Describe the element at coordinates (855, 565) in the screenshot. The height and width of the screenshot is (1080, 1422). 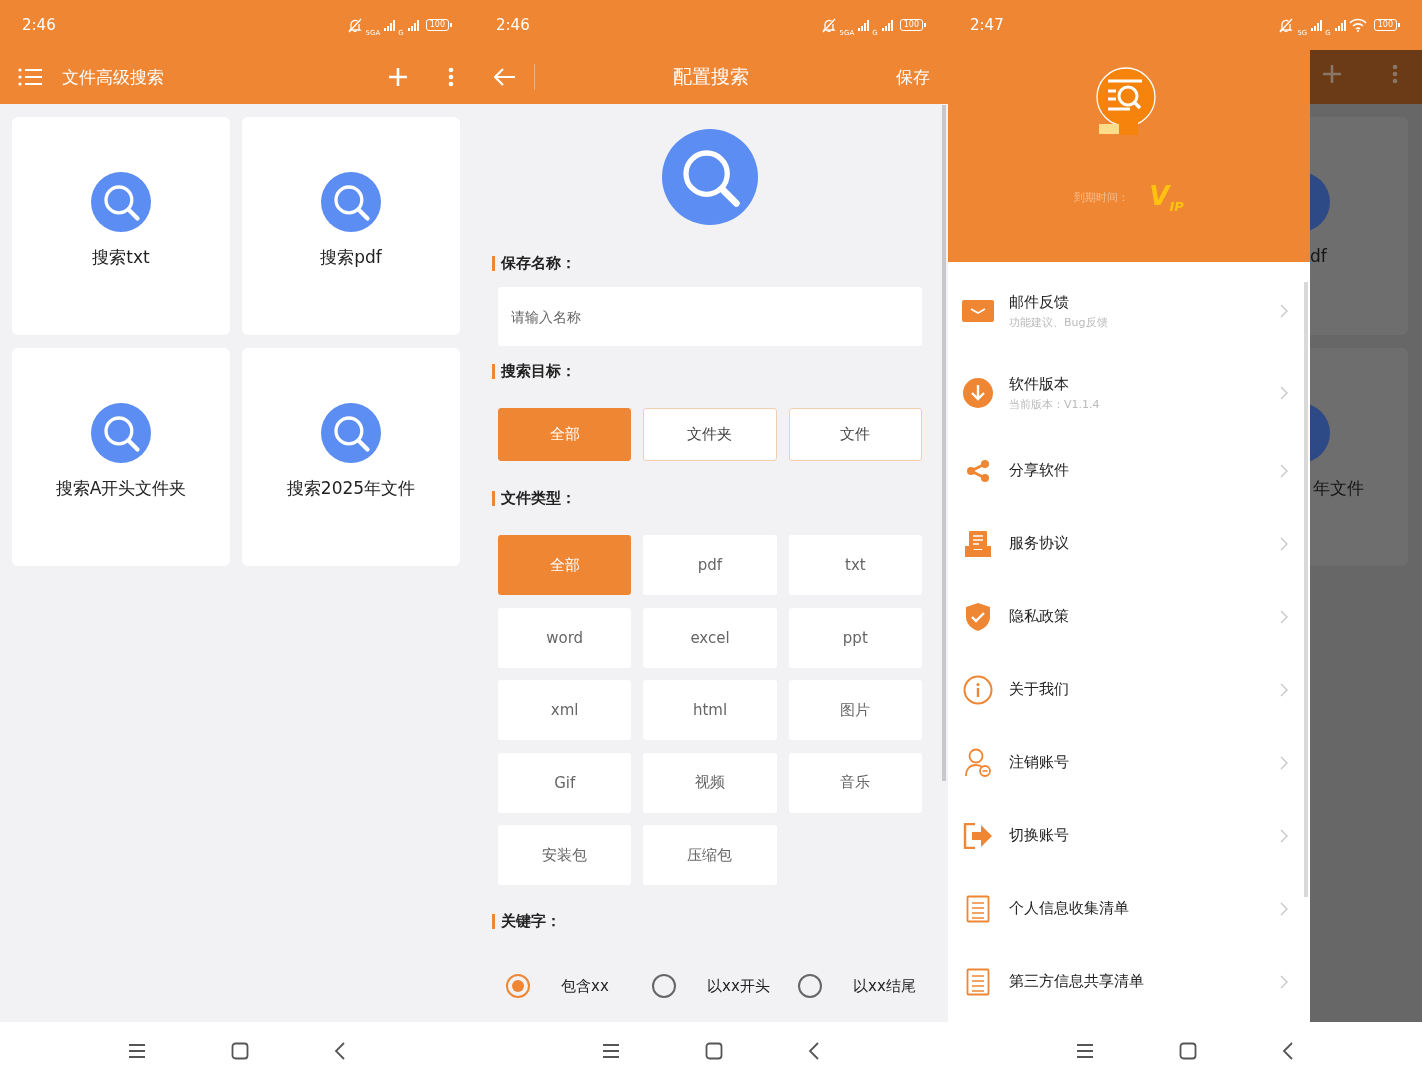
I see `type-option: txt` at that location.